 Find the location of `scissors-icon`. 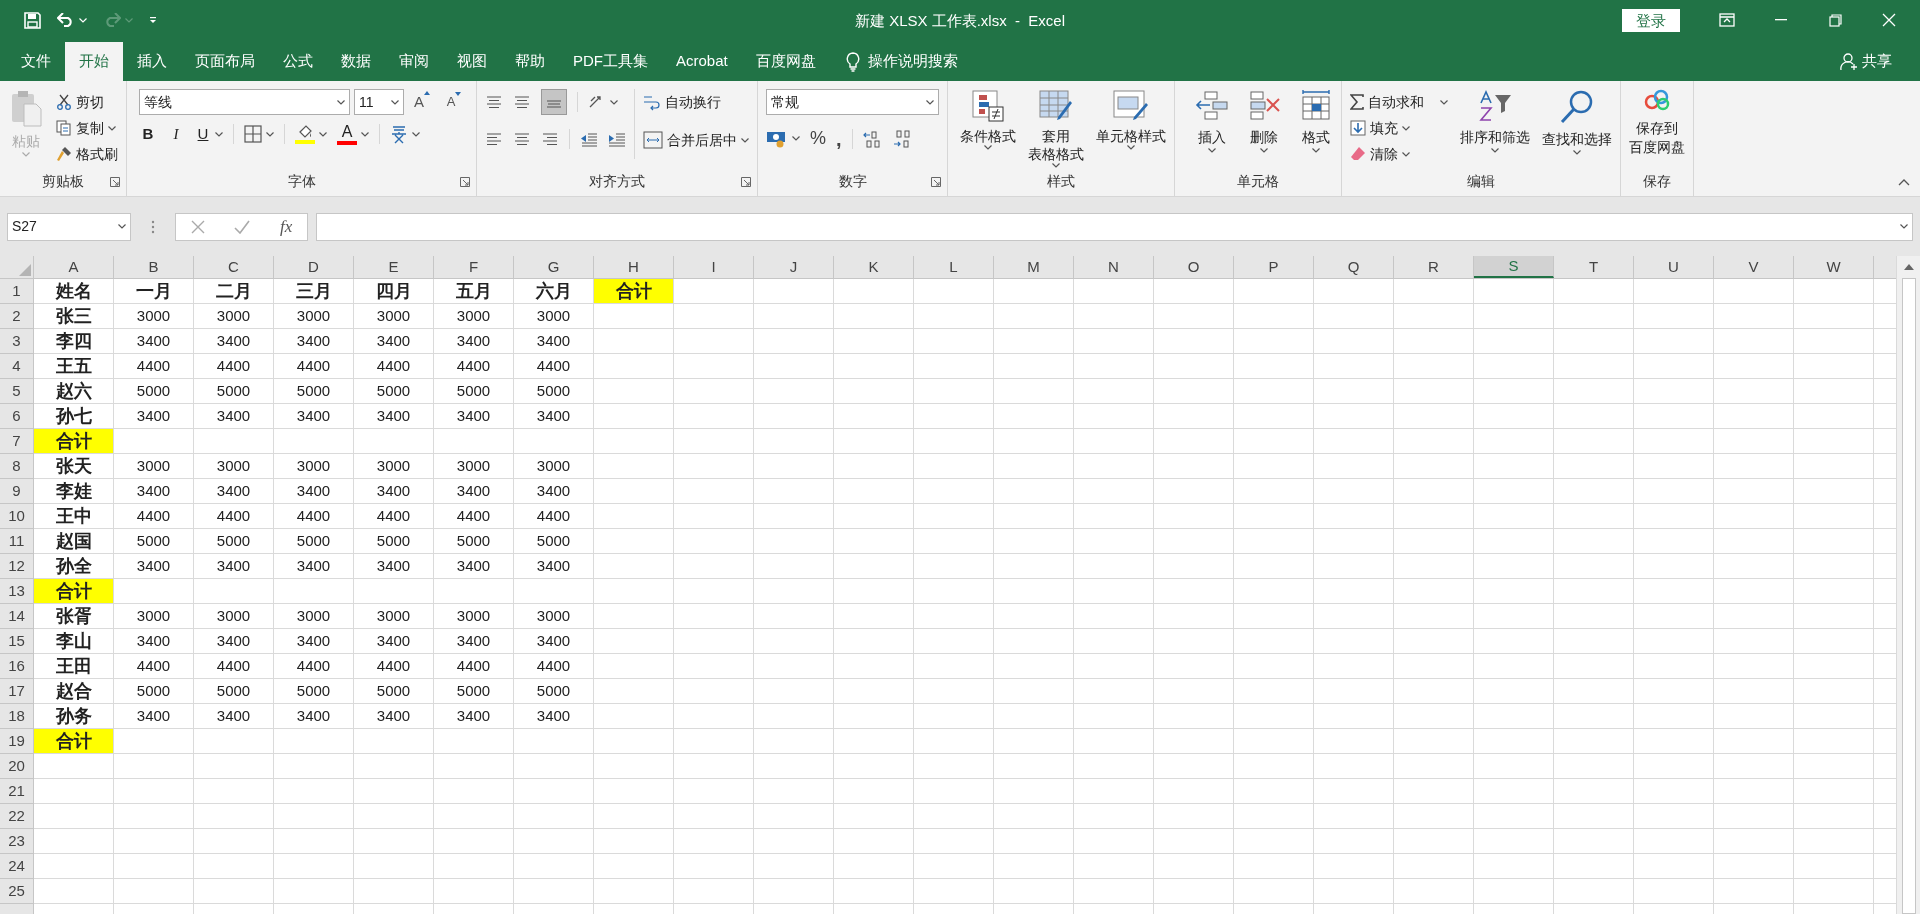

scissors-icon is located at coordinates (64, 102).